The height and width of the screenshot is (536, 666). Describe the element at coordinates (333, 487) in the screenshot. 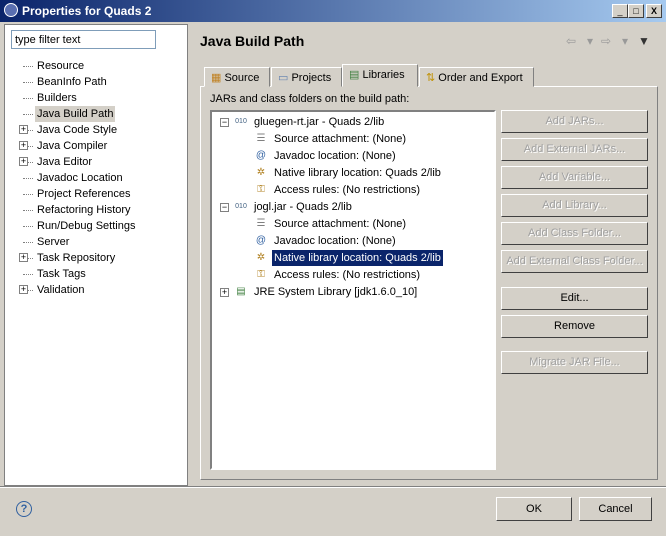

I see `separator` at that location.